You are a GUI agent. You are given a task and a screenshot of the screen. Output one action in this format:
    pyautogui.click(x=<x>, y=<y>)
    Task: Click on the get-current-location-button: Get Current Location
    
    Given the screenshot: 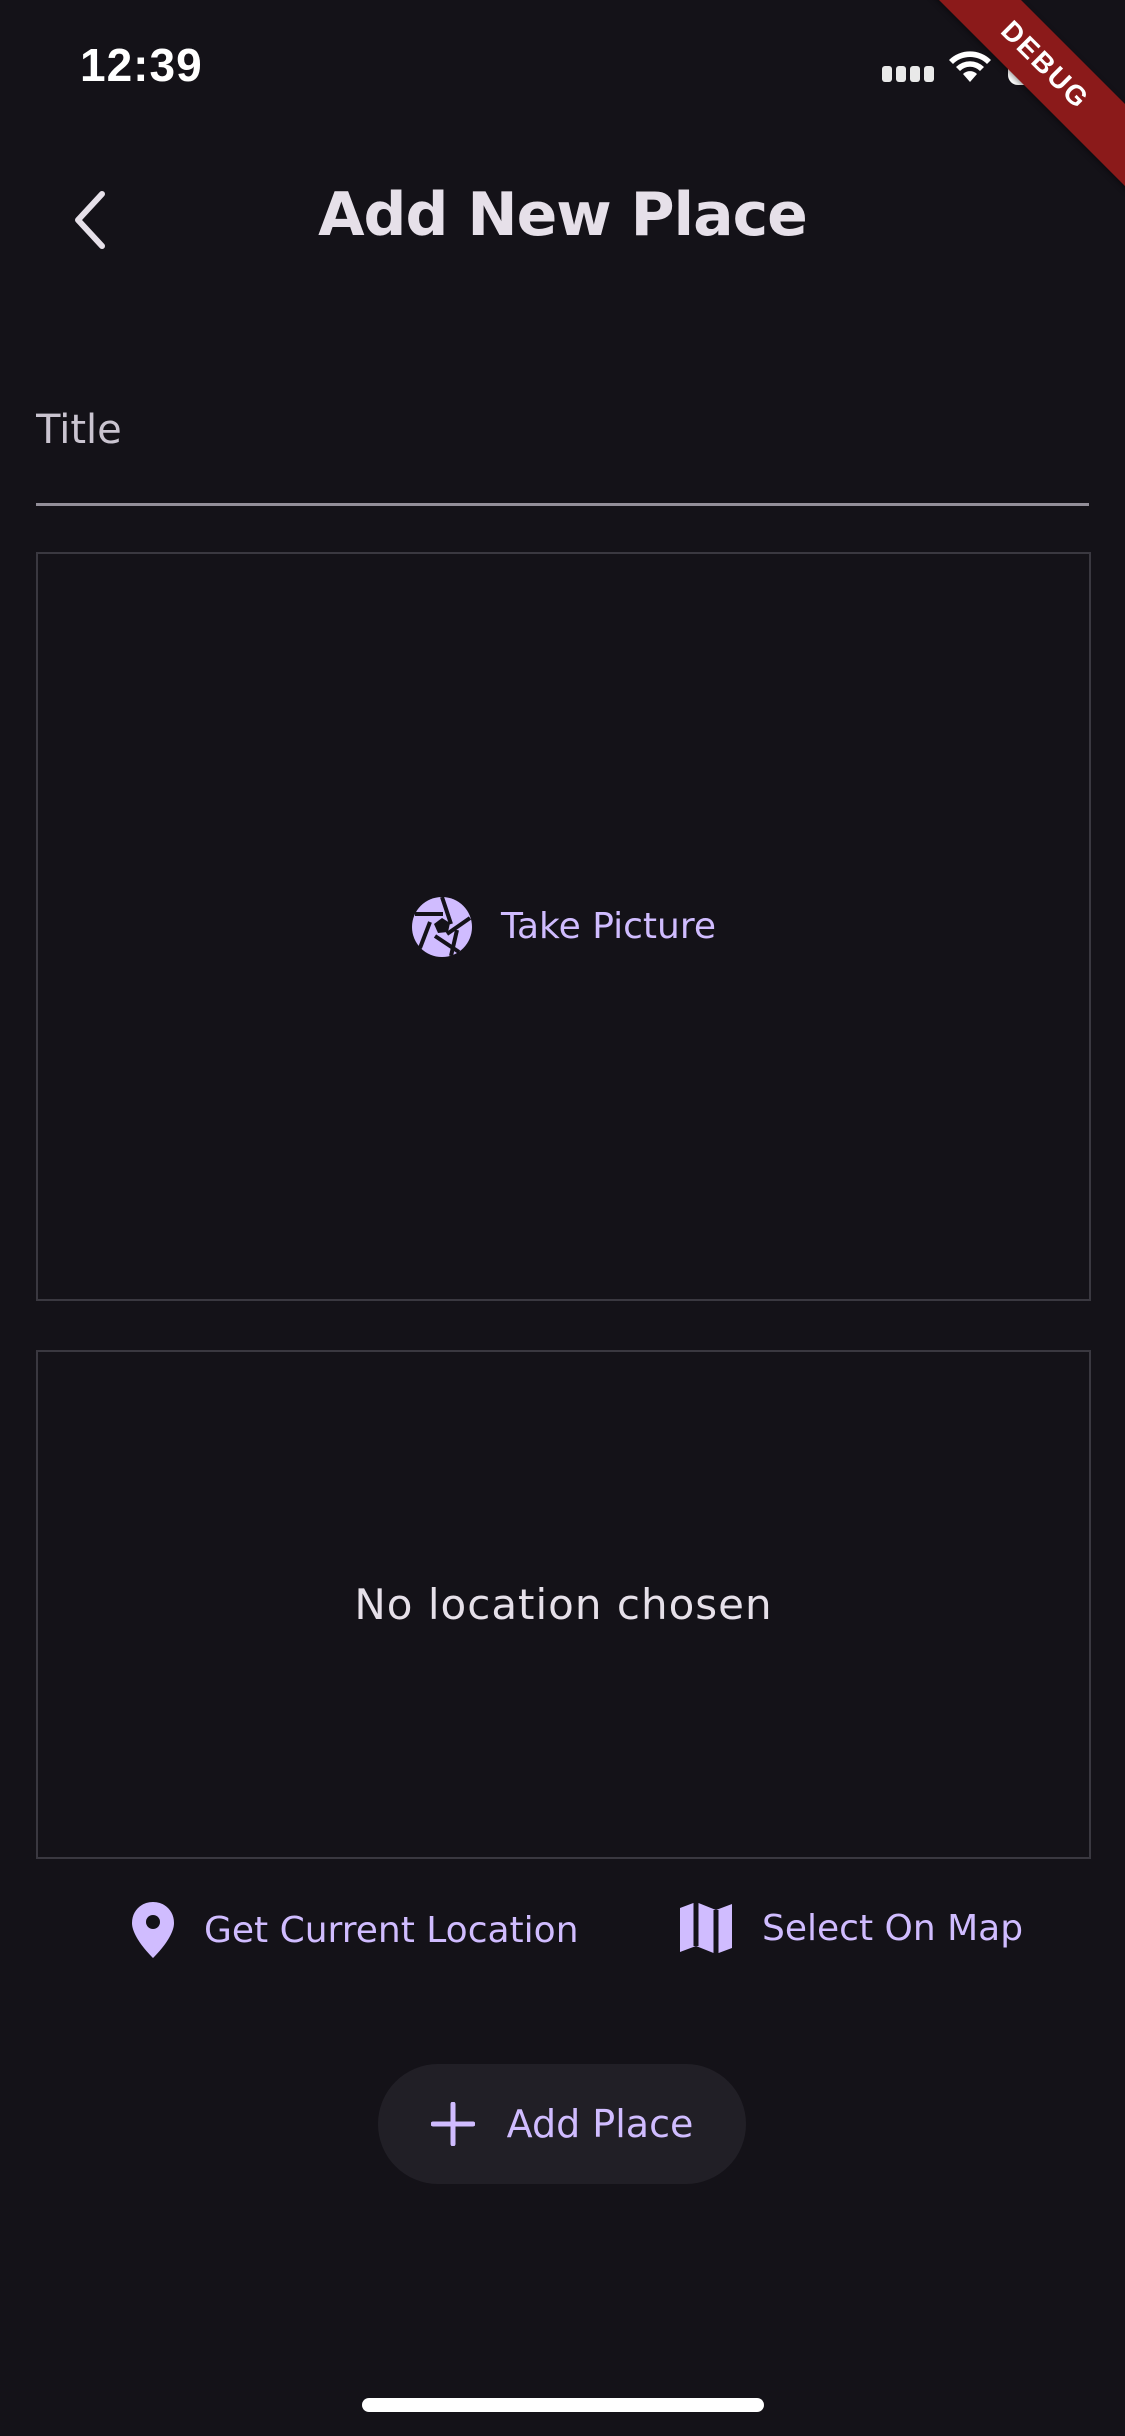 What is the action you would take?
    pyautogui.click(x=354, y=1930)
    